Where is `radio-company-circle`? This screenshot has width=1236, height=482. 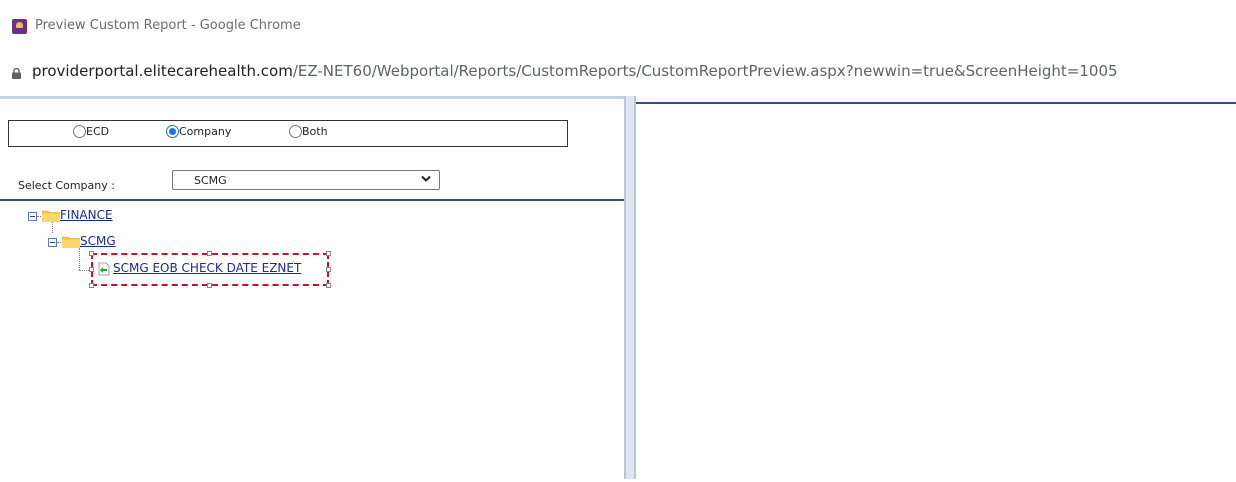
radio-company-circle is located at coordinates (172, 131).